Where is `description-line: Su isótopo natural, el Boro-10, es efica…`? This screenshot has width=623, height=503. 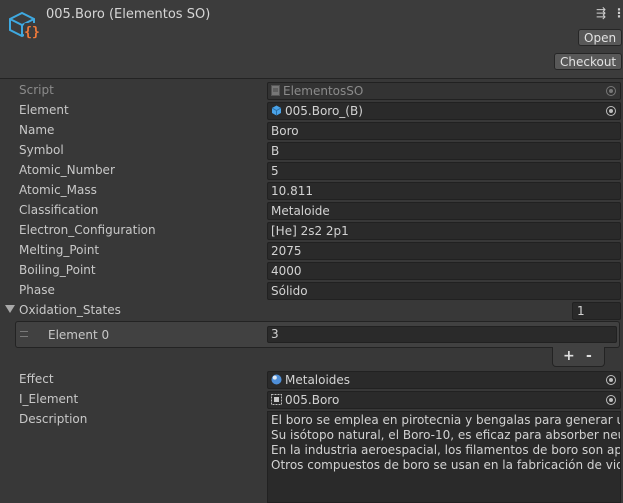
description-line: Su isótopo natural, el Boro-10, es efica… is located at coordinates (446, 435).